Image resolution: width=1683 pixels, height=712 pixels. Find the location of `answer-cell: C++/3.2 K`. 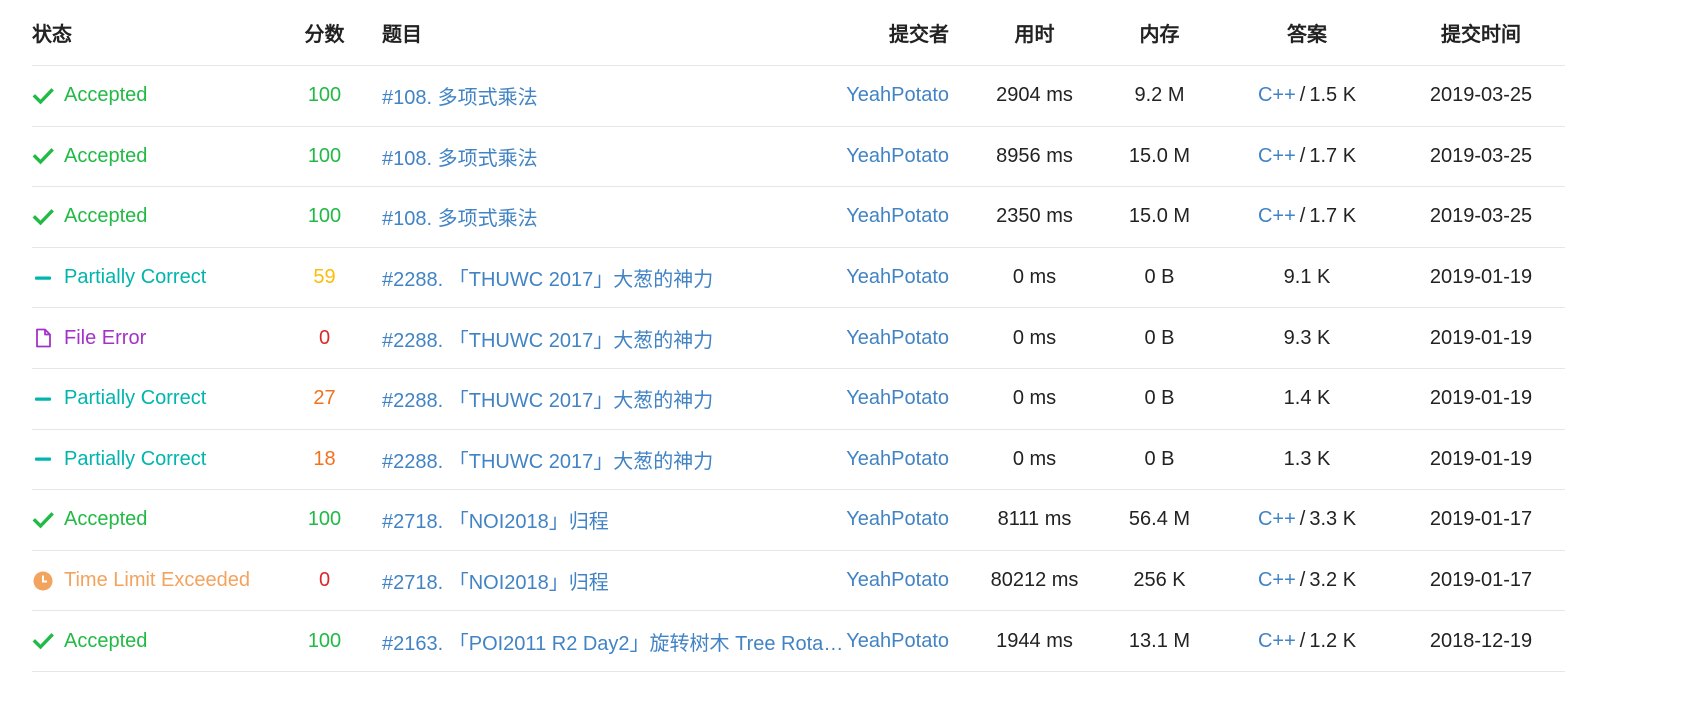

answer-cell: C++/3.2 K is located at coordinates (1307, 581).